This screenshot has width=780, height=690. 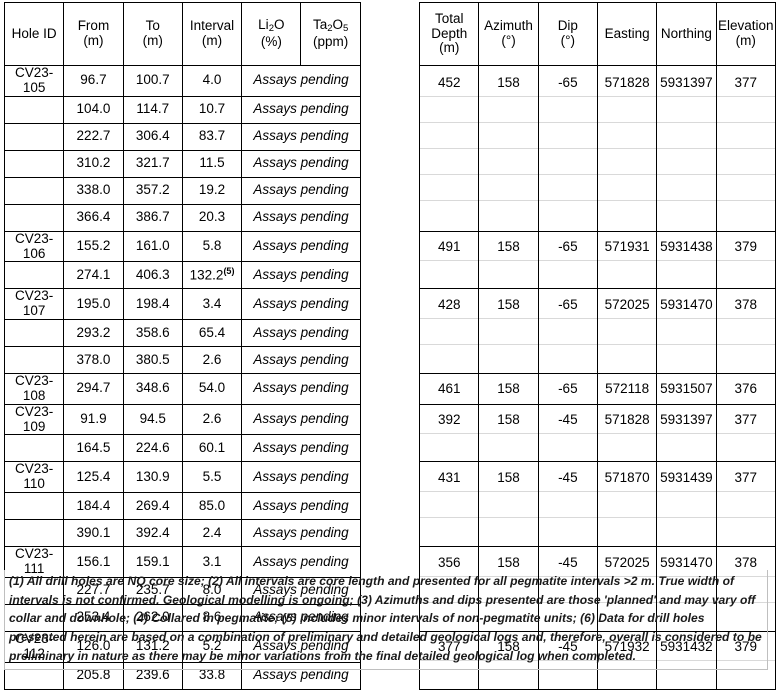 I want to click on cell-from: 310.2, so click(x=93, y=163).